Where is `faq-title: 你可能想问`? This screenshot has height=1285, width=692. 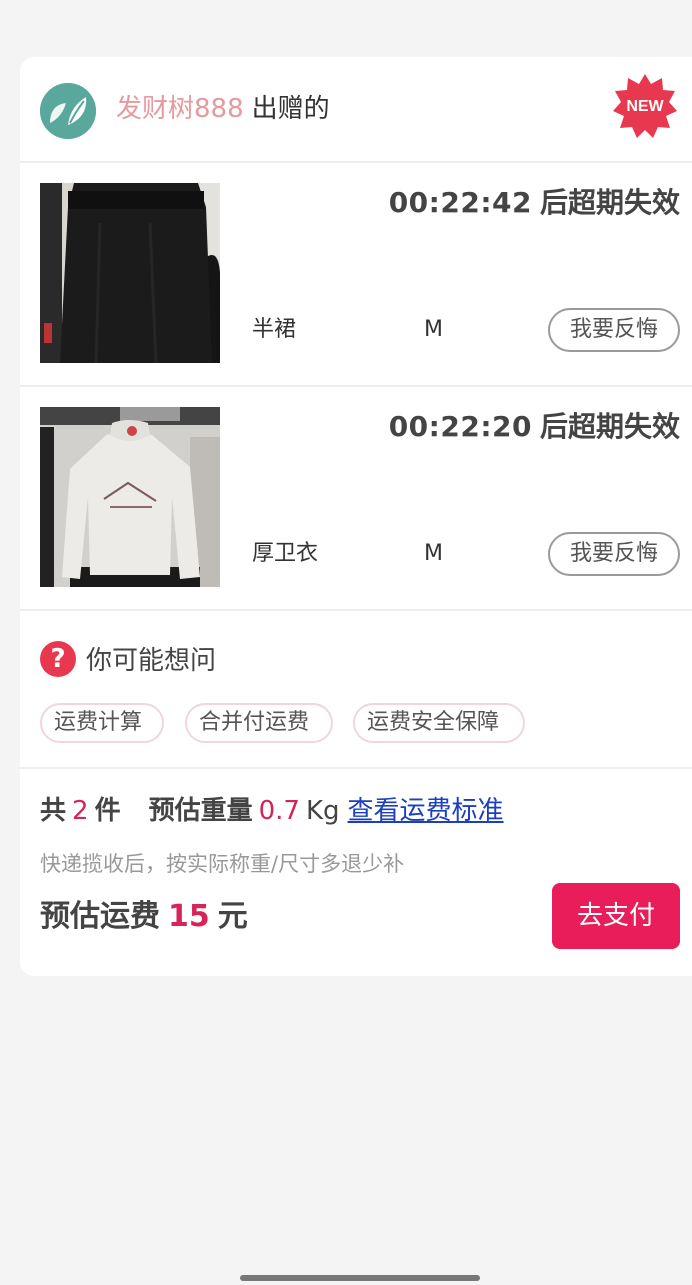 faq-title: 你可能想问 is located at coordinates (151, 661).